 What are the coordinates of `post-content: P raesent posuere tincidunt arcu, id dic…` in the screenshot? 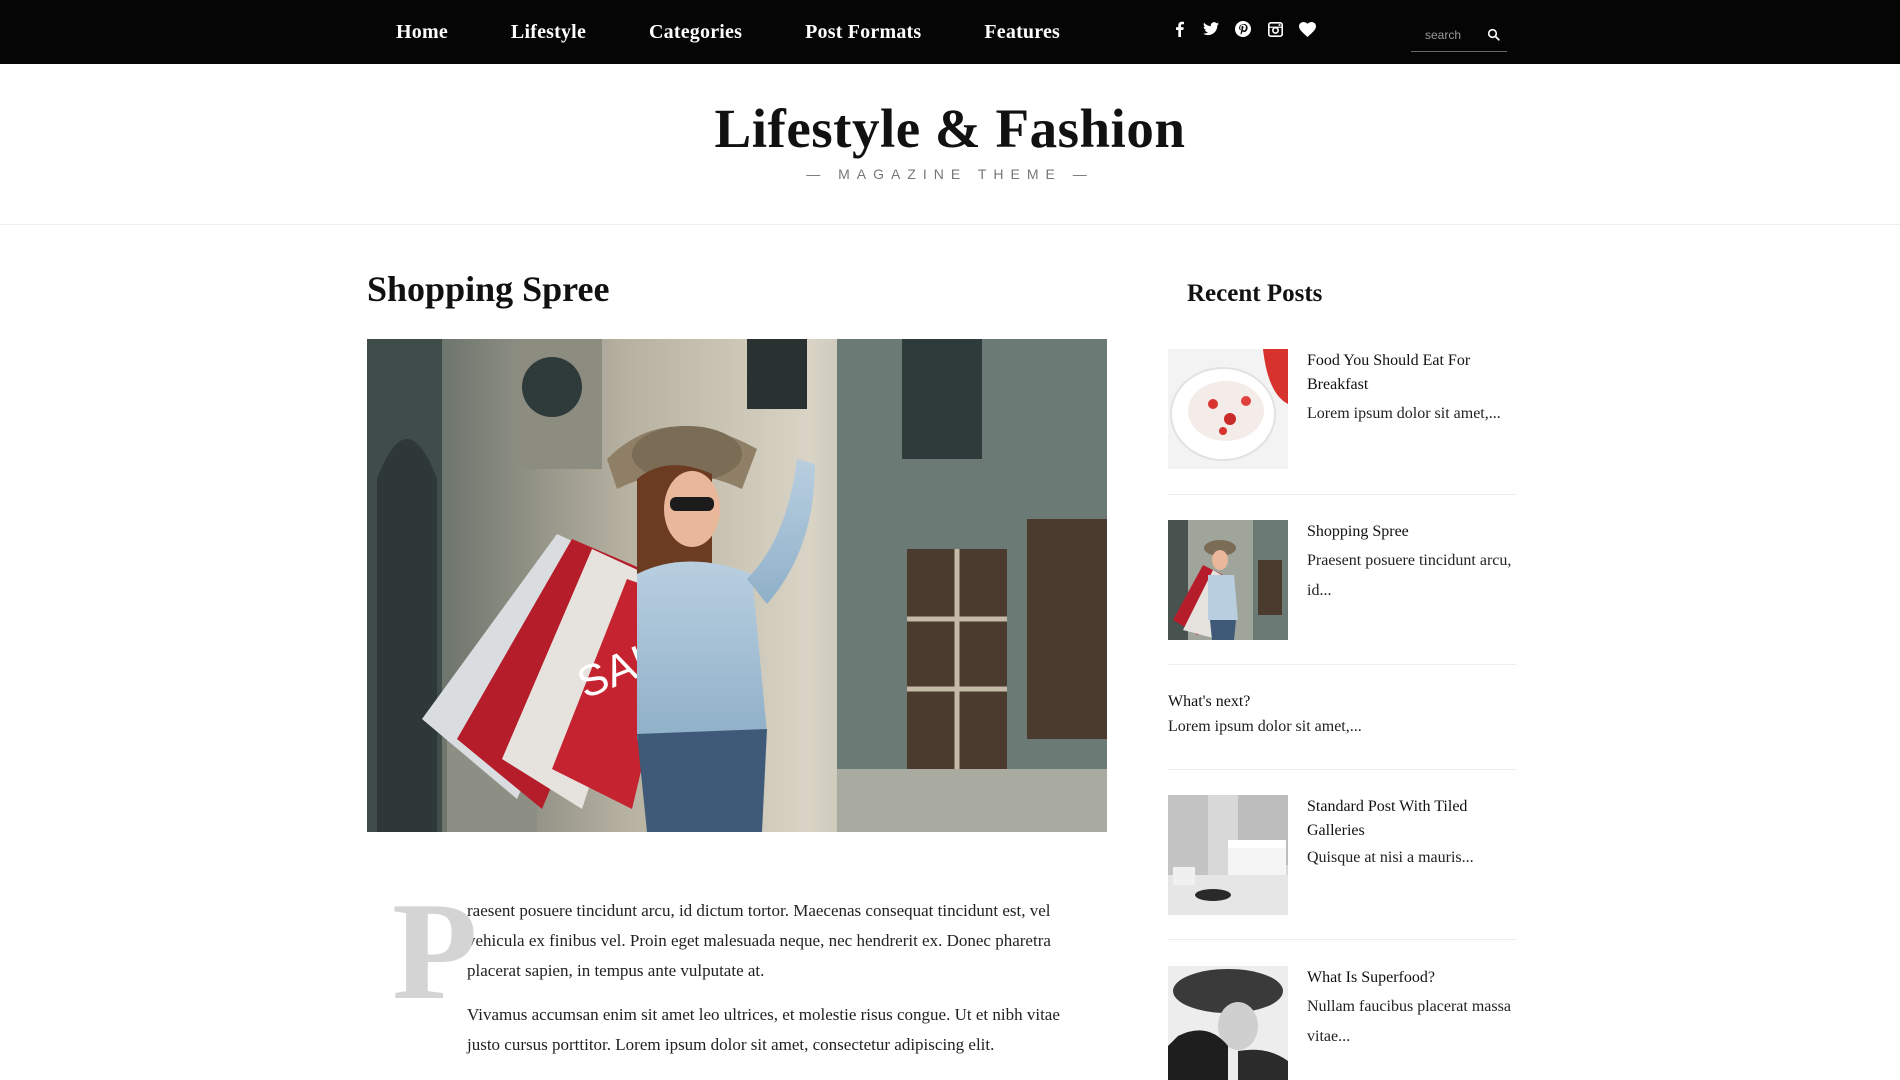 It's located at (732, 971).